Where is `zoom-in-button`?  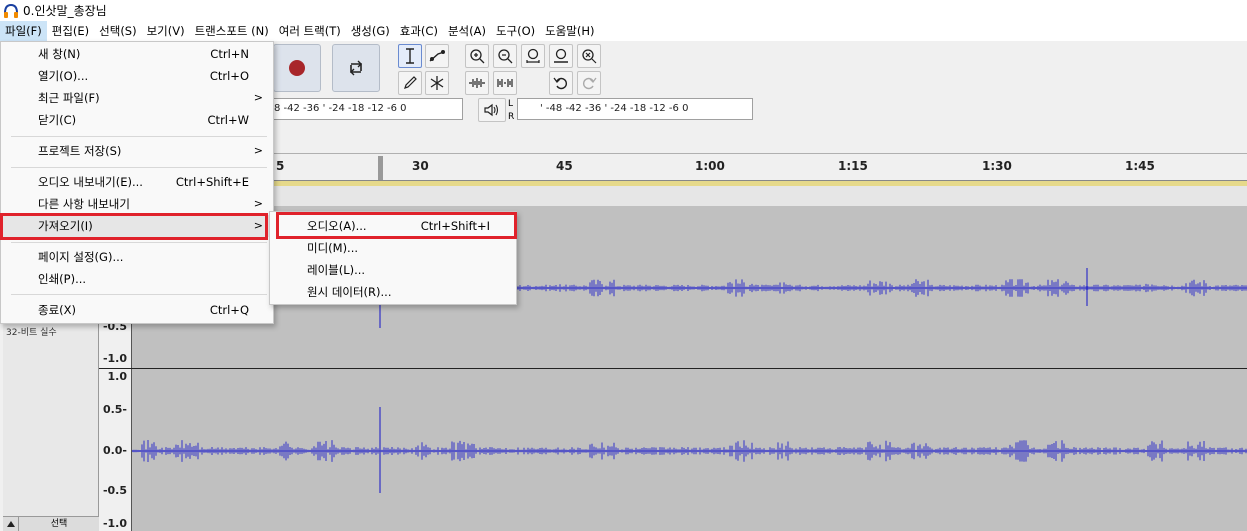 zoom-in-button is located at coordinates (477, 56).